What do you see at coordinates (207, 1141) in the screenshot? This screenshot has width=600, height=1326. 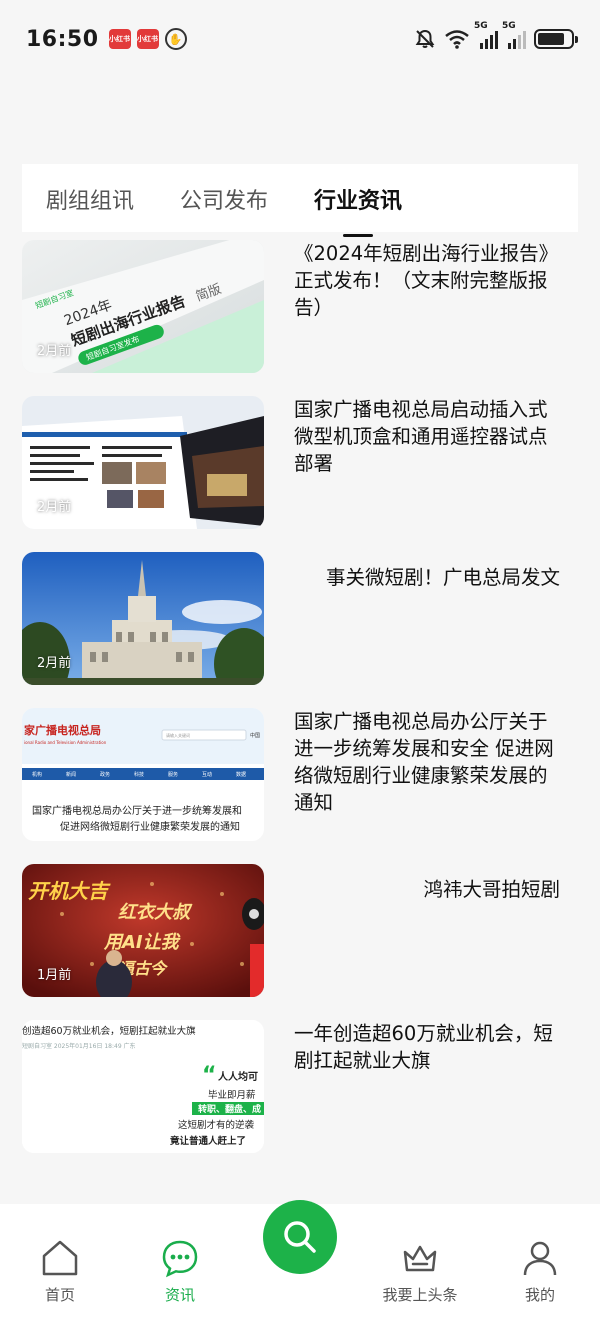 I see `svg-text: 竟让普通人赶上了` at bounding box center [207, 1141].